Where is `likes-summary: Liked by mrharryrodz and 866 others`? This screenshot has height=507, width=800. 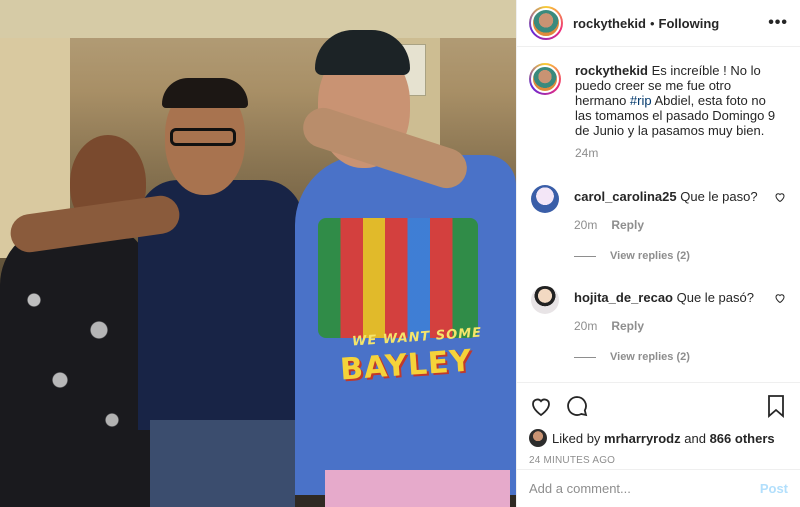
likes-summary: Liked by mrharryrodz and 866 others is located at coordinates (658, 438).